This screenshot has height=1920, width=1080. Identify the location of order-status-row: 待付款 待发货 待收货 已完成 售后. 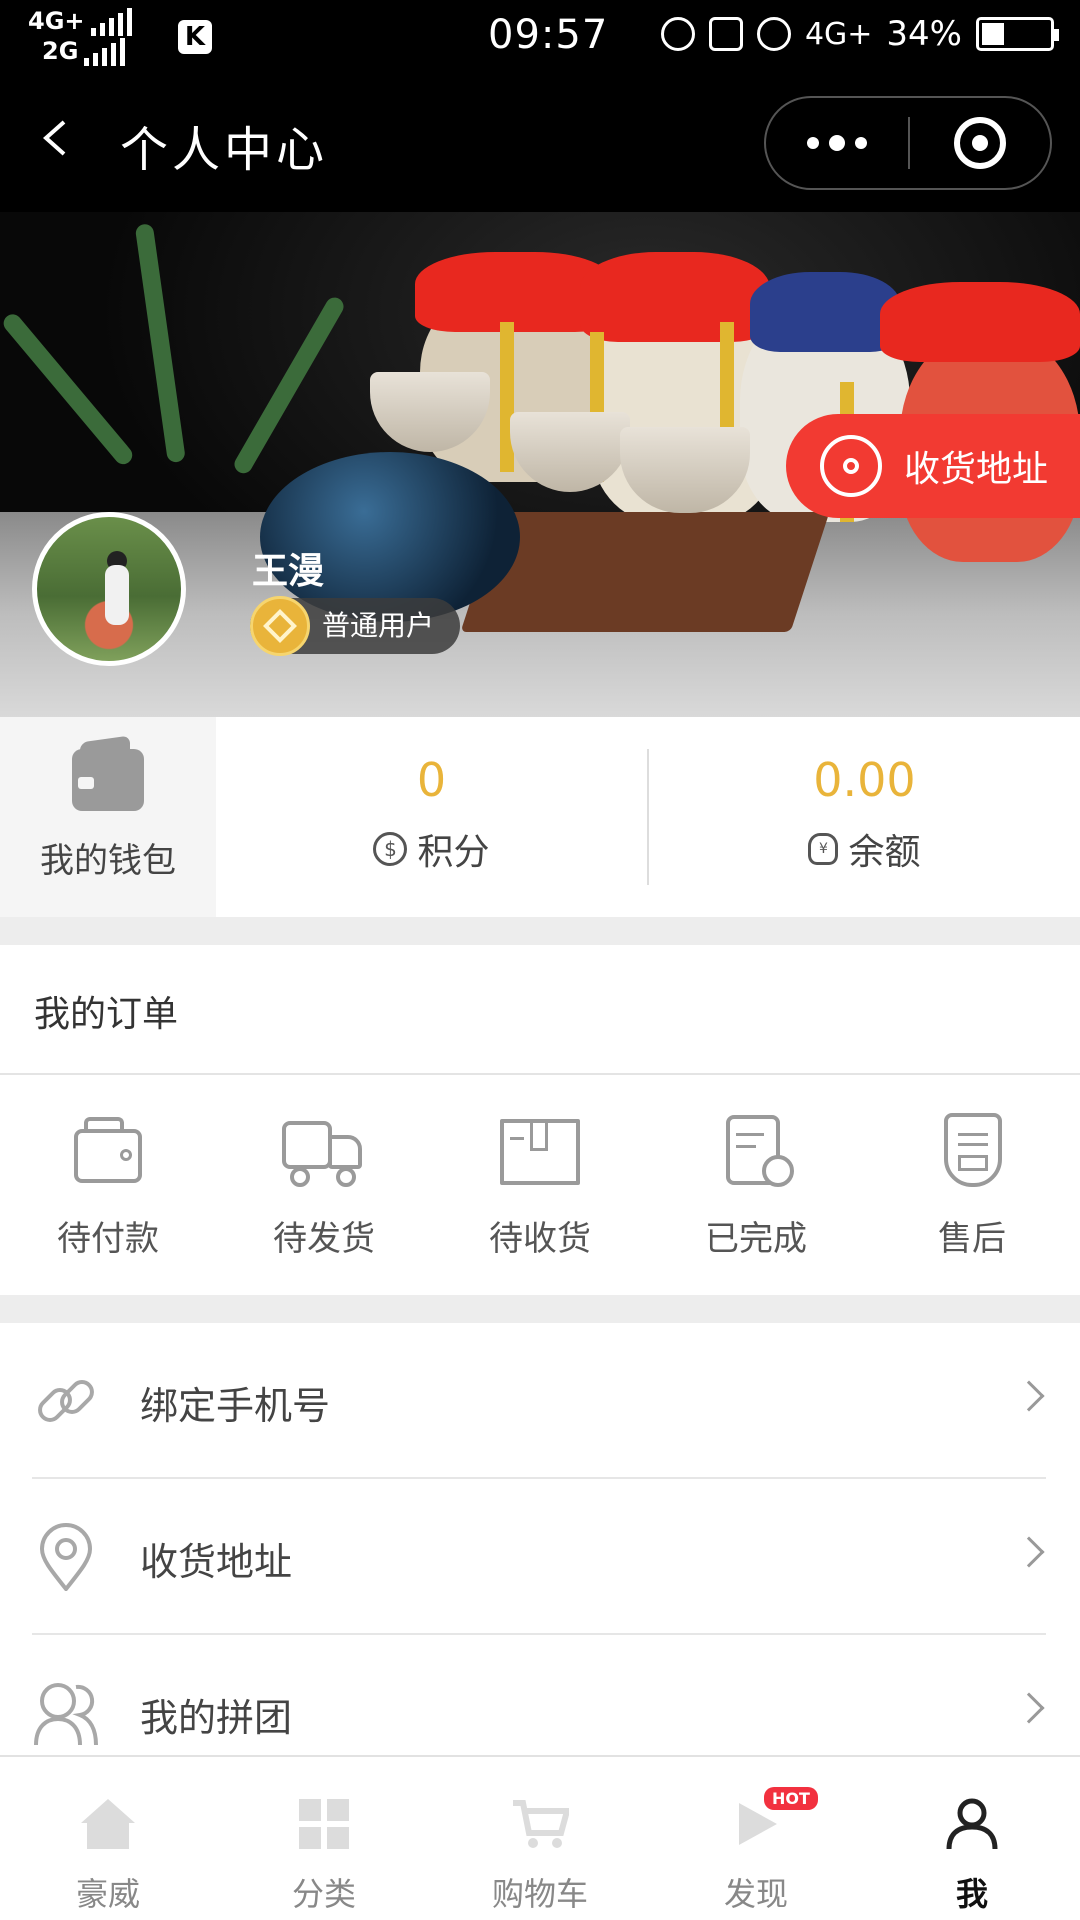
(540, 1186).